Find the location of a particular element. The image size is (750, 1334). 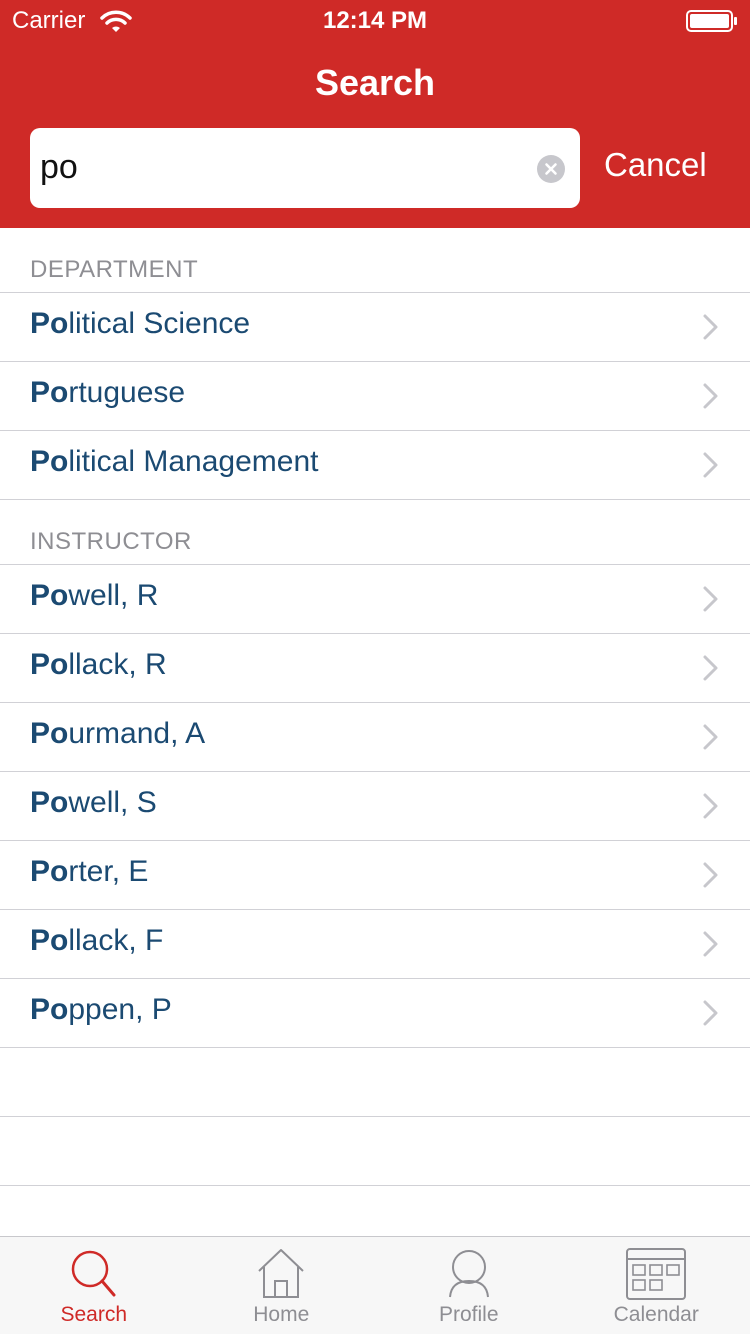

list-item-label: Portuguese is located at coordinates (108, 392).